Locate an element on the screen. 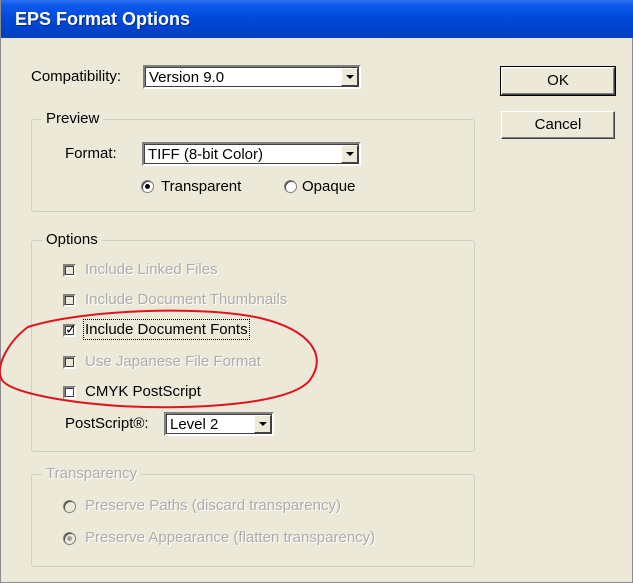 The height and width of the screenshot is (583, 633). include-document-fonts-checkbox: ✓ is located at coordinates (70, 329).